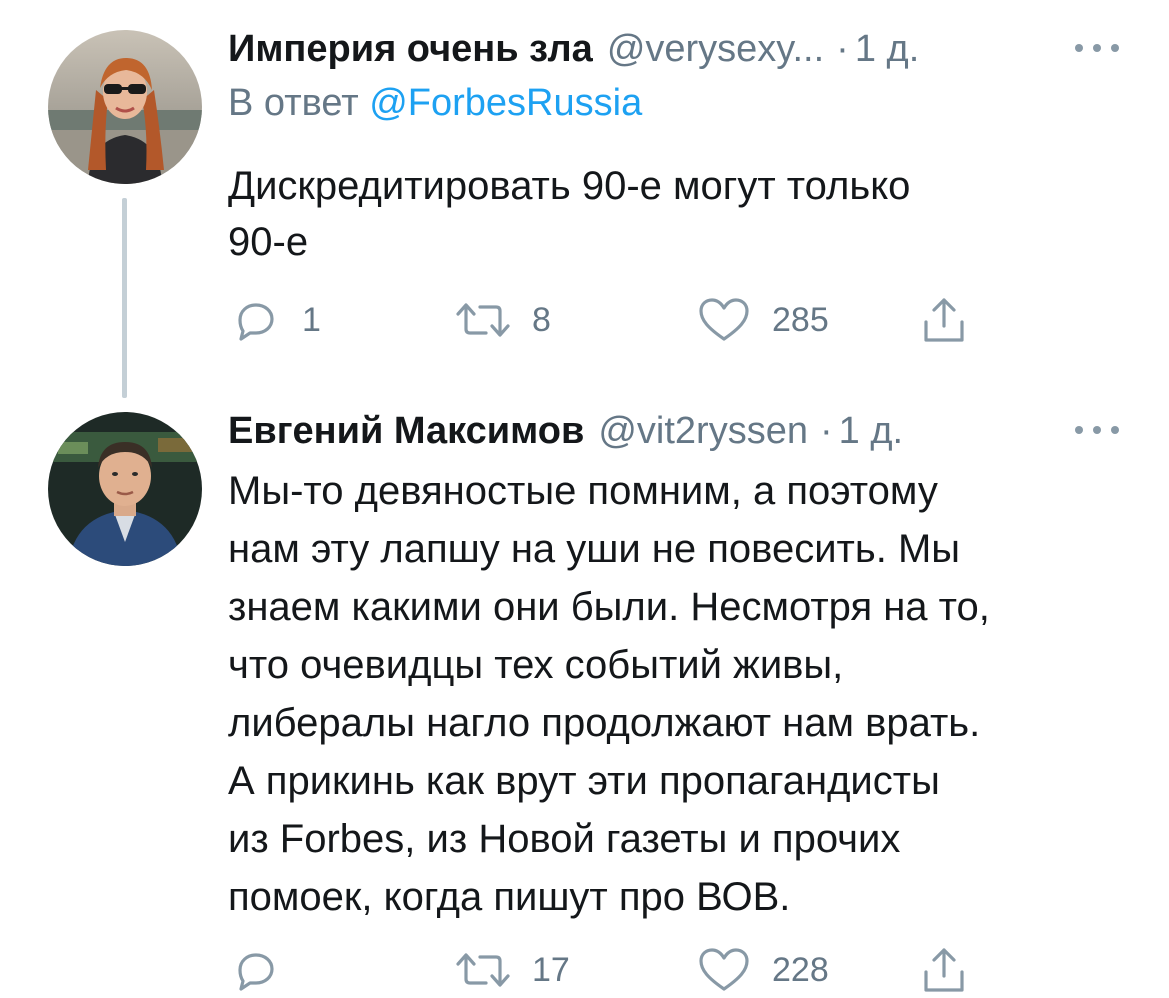 Image resolution: width=1169 pixels, height=998 pixels. I want to click on tweet-text-line: что очевидцы тех событий живы,, so click(536, 665).